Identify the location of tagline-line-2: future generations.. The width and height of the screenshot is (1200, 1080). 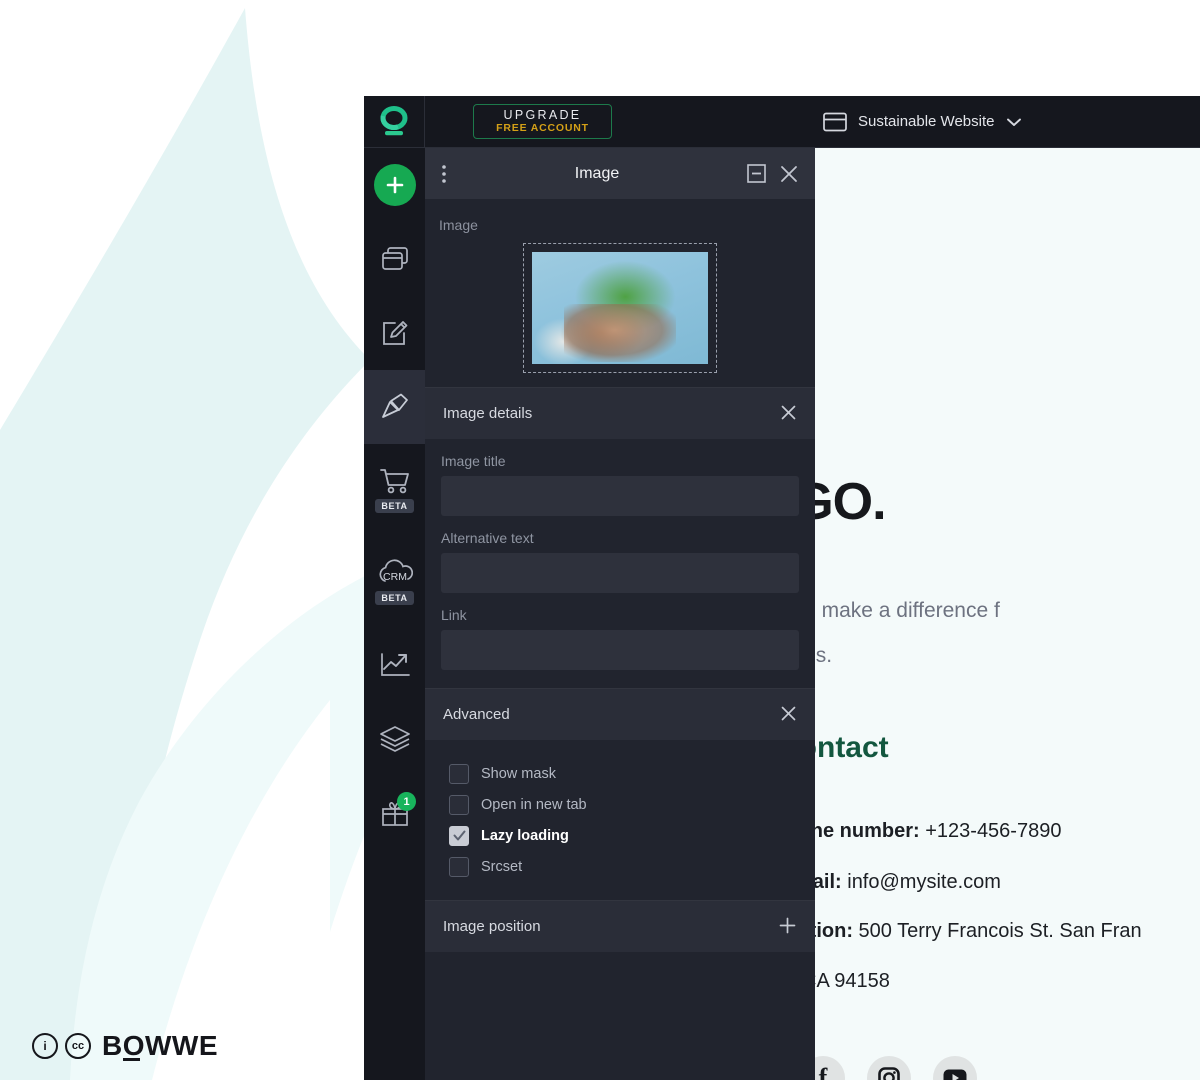
(824, 655).